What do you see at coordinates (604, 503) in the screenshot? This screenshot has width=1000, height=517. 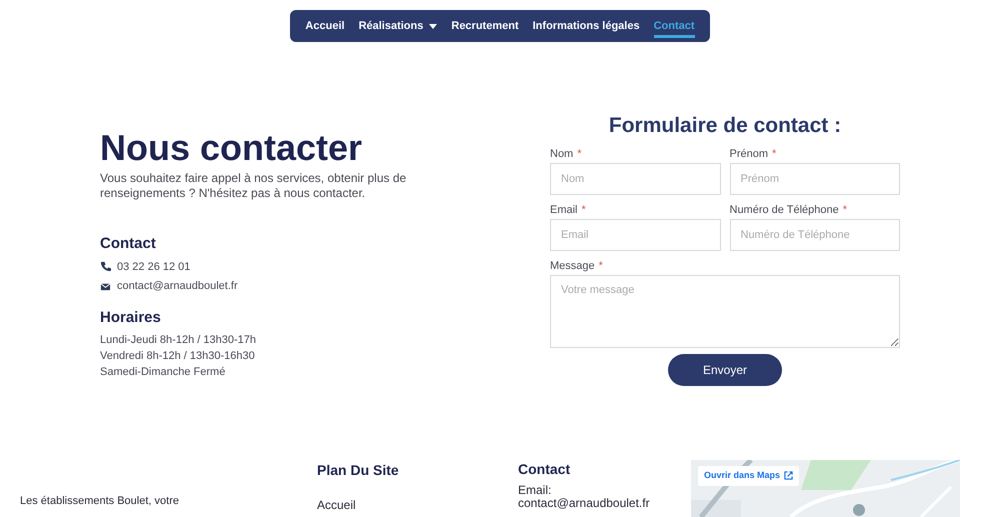 I see `footer-email-link: contact@arnaudboulet.fr` at bounding box center [604, 503].